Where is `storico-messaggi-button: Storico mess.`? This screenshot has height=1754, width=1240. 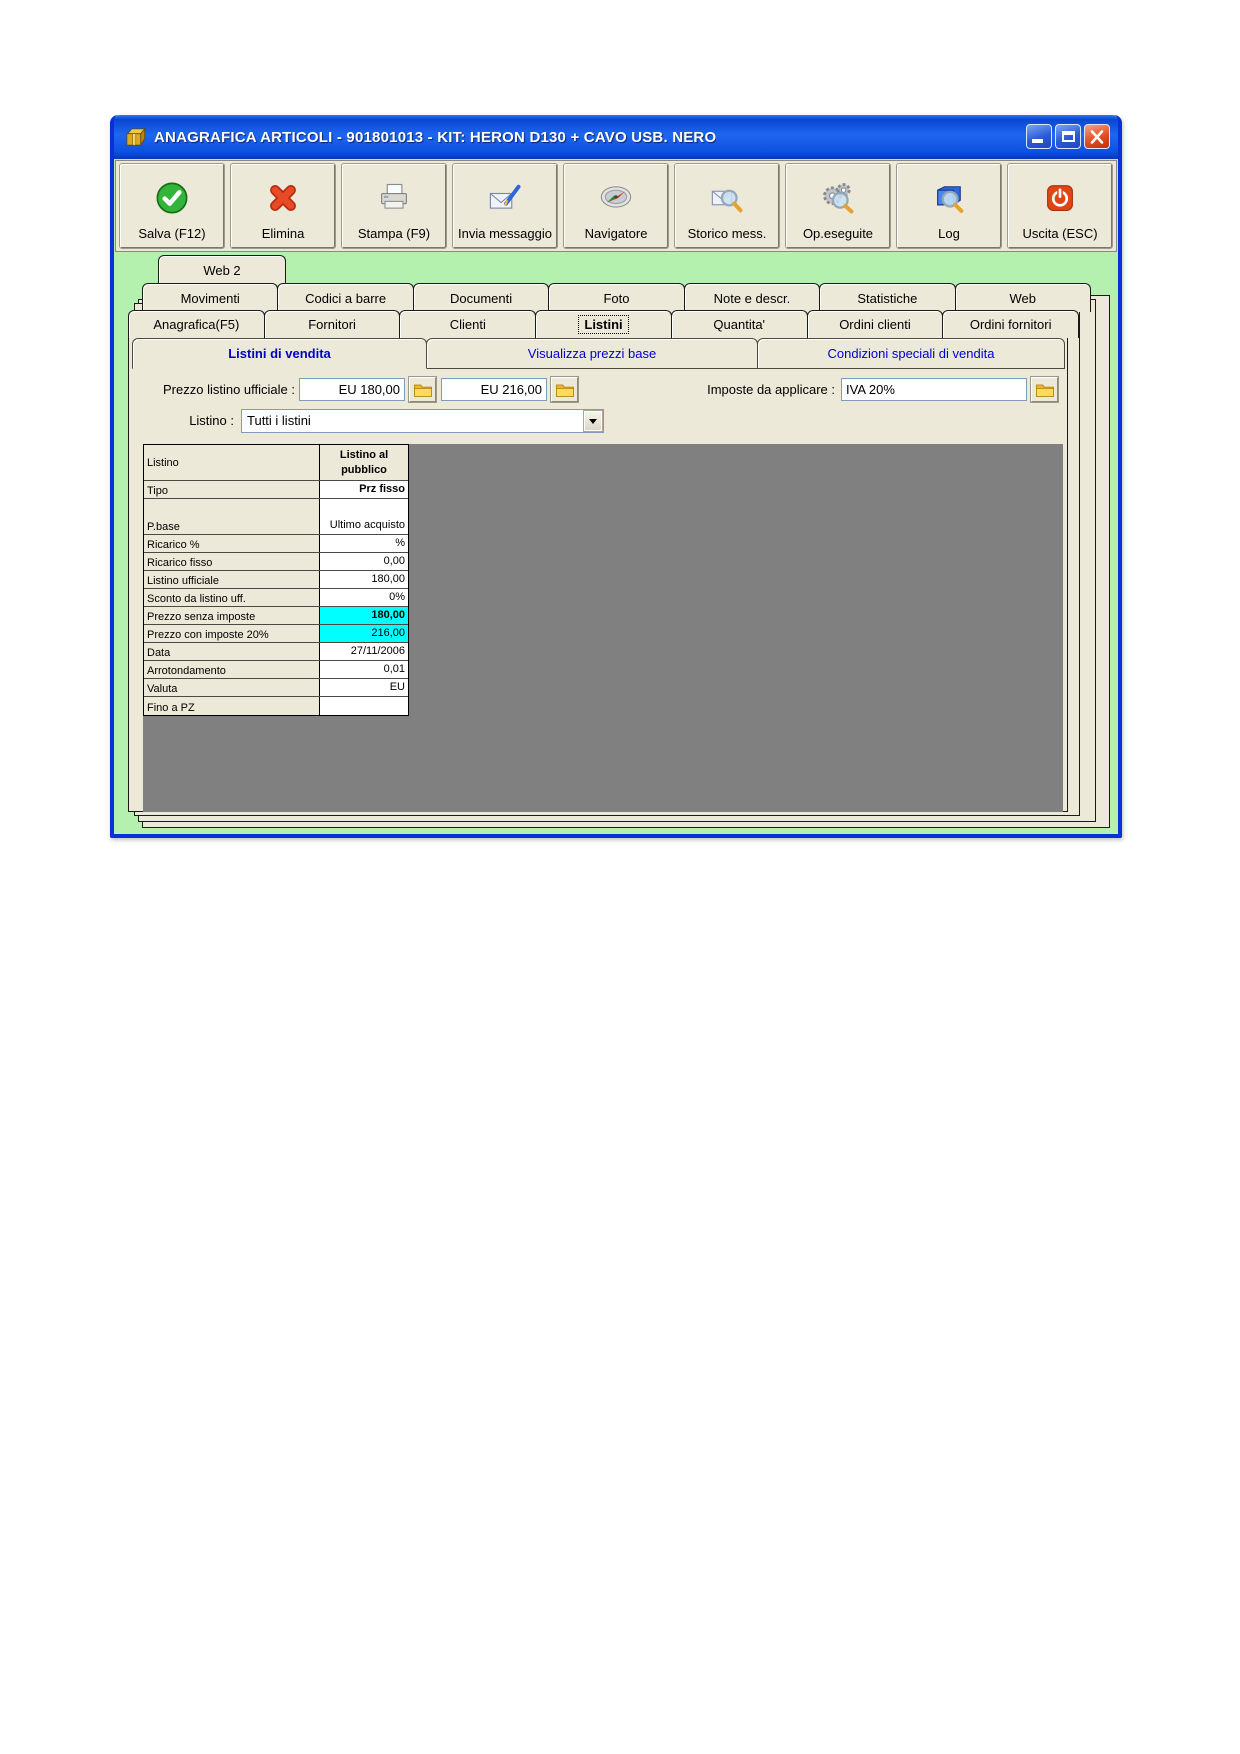
storico-messaggi-button: Storico mess. is located at coordinates (727, 206).